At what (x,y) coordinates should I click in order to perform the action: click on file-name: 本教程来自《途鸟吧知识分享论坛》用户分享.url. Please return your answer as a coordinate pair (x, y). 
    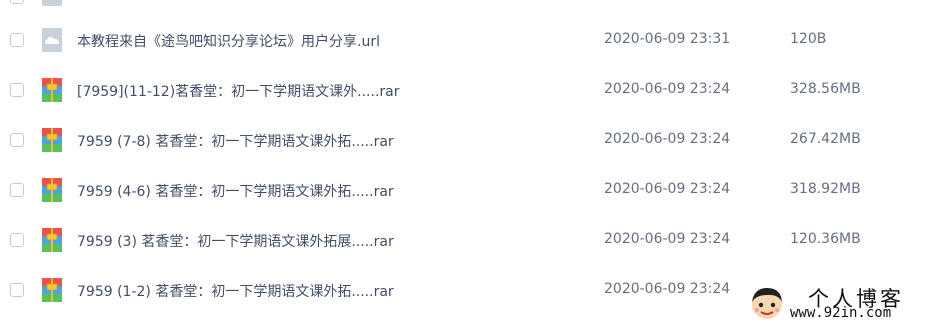
    Looking at the image, I should click on (228, 41).